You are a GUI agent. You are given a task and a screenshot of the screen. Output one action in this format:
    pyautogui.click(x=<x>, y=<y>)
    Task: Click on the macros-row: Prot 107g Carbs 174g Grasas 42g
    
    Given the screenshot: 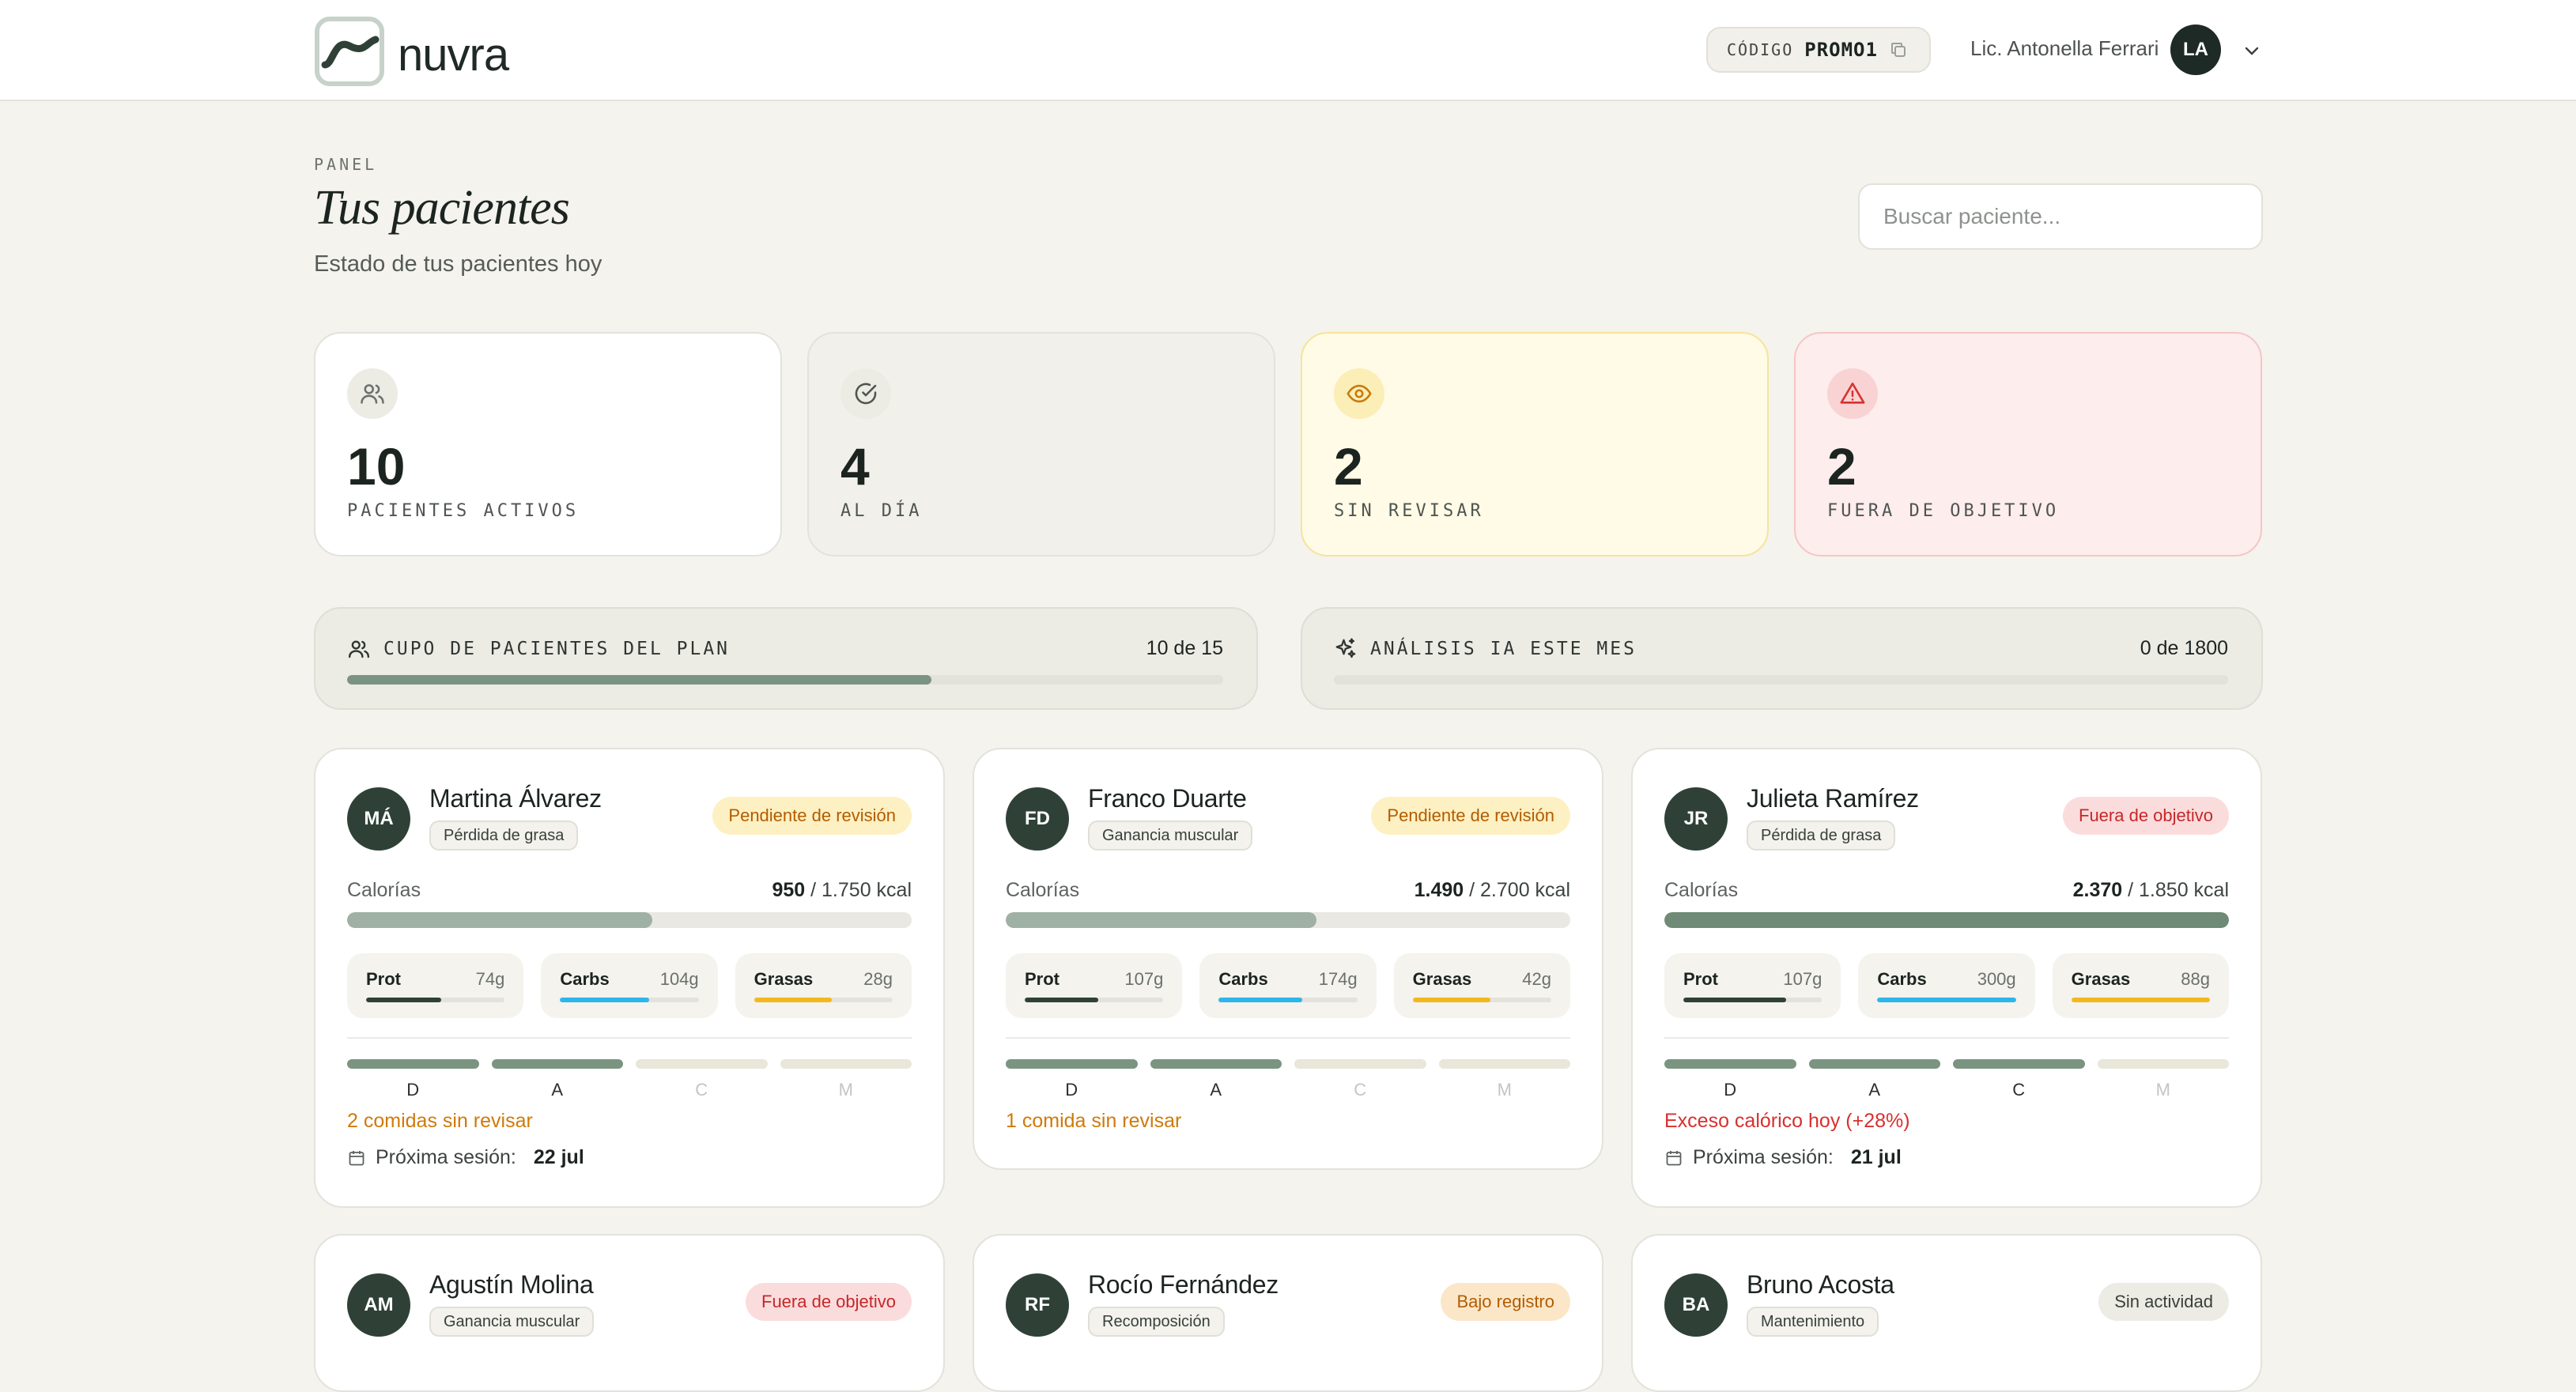 What is the action you would take?
    pyautogui.click(x=1288, y=985)
    